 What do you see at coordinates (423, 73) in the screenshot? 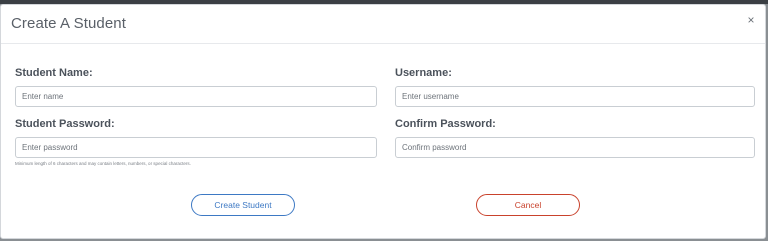
I see `username-label: Username:` at bounding box center [423, 73].